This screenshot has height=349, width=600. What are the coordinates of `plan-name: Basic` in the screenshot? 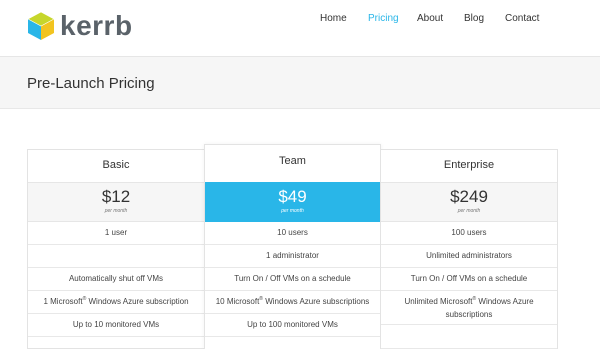 It's located at (116, 165).